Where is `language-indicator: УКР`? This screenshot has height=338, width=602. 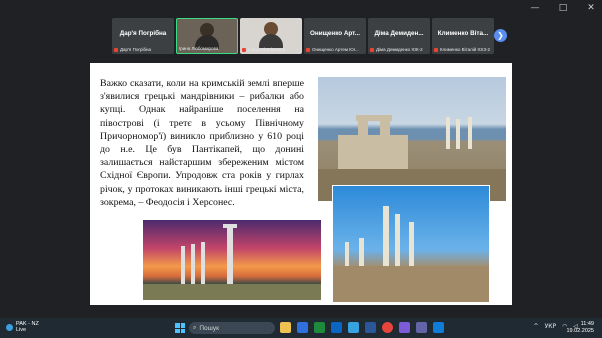 language-indicator: УКР is located at coordinates (551, 326).